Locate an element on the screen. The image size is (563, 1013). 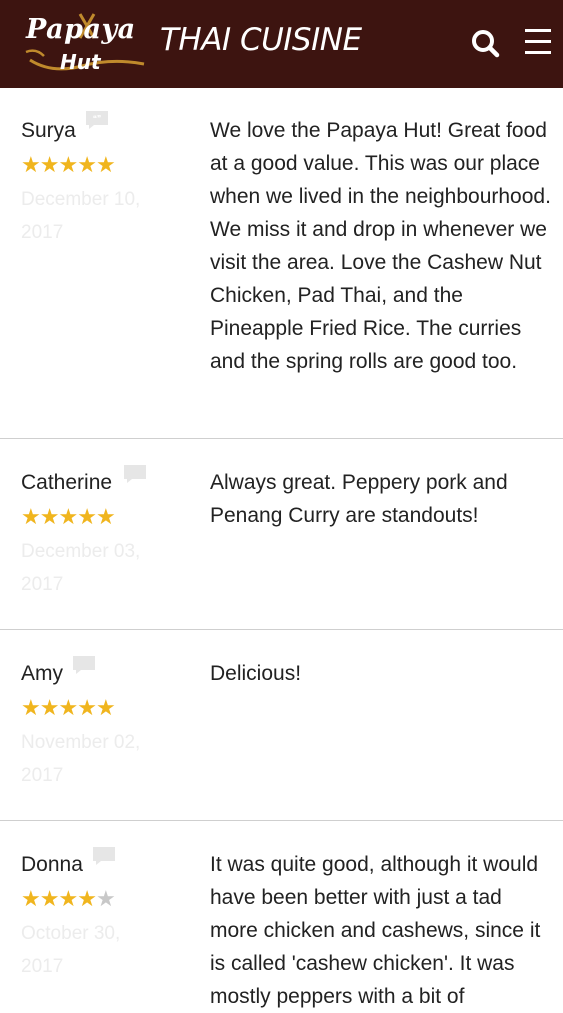
search-button is located at coordinates (486, 44).